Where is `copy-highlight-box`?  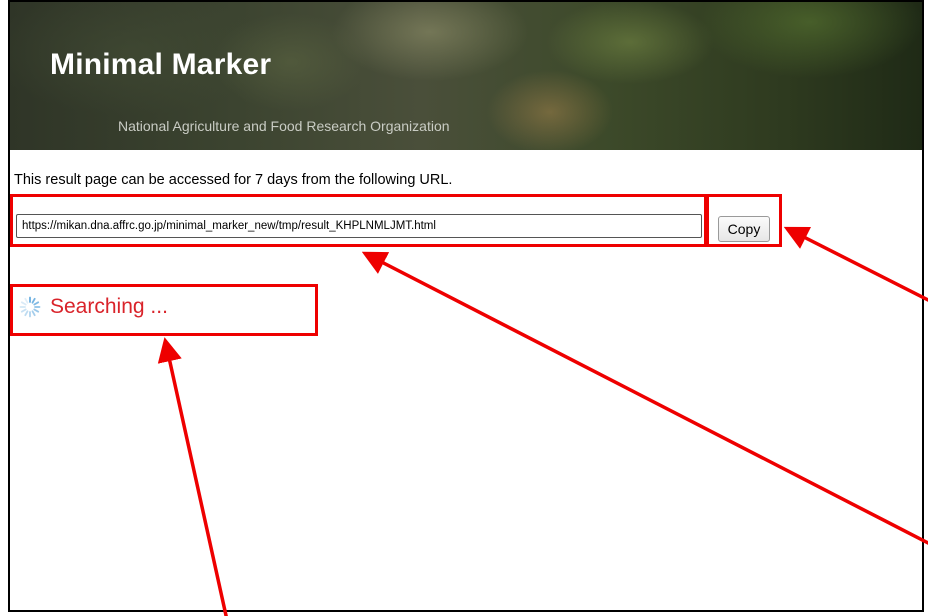
copy-highlight-box is located at coordinates (744, 220).